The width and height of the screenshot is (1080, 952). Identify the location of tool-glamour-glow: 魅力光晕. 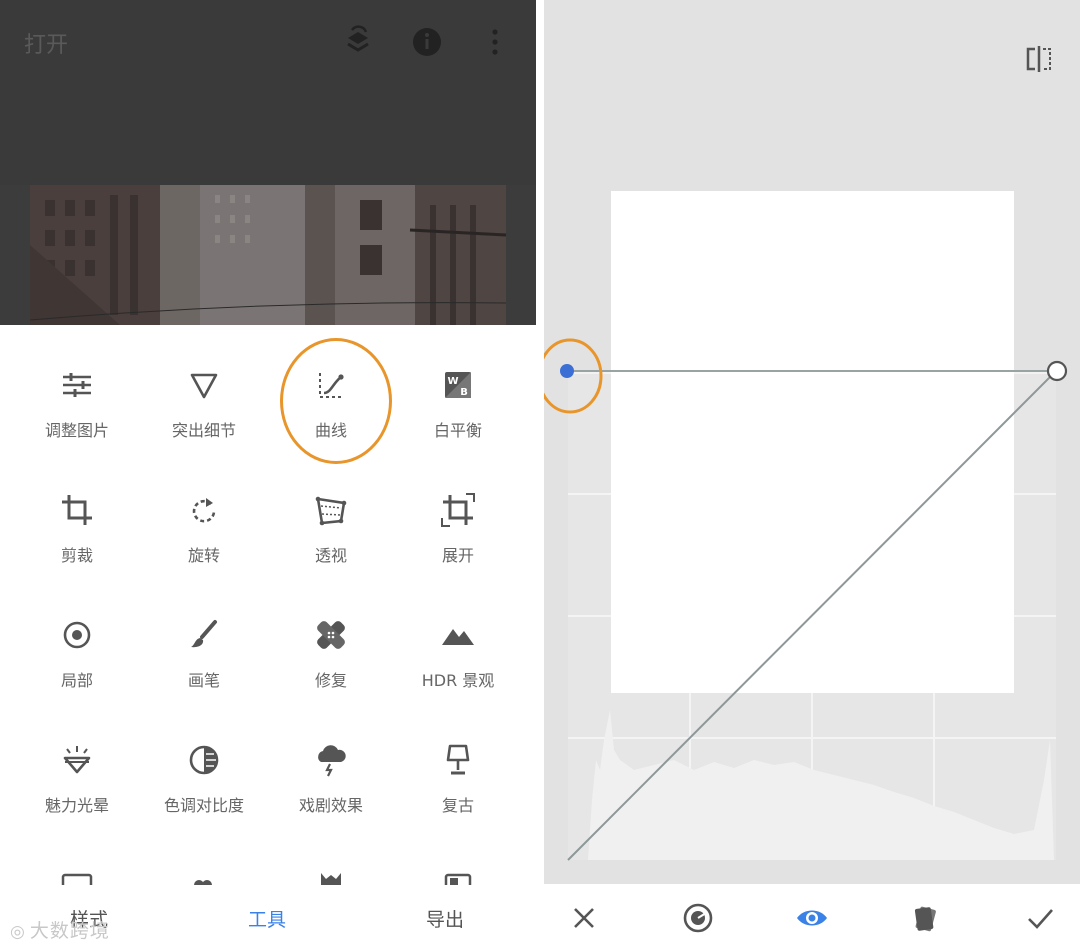
(77, 757).